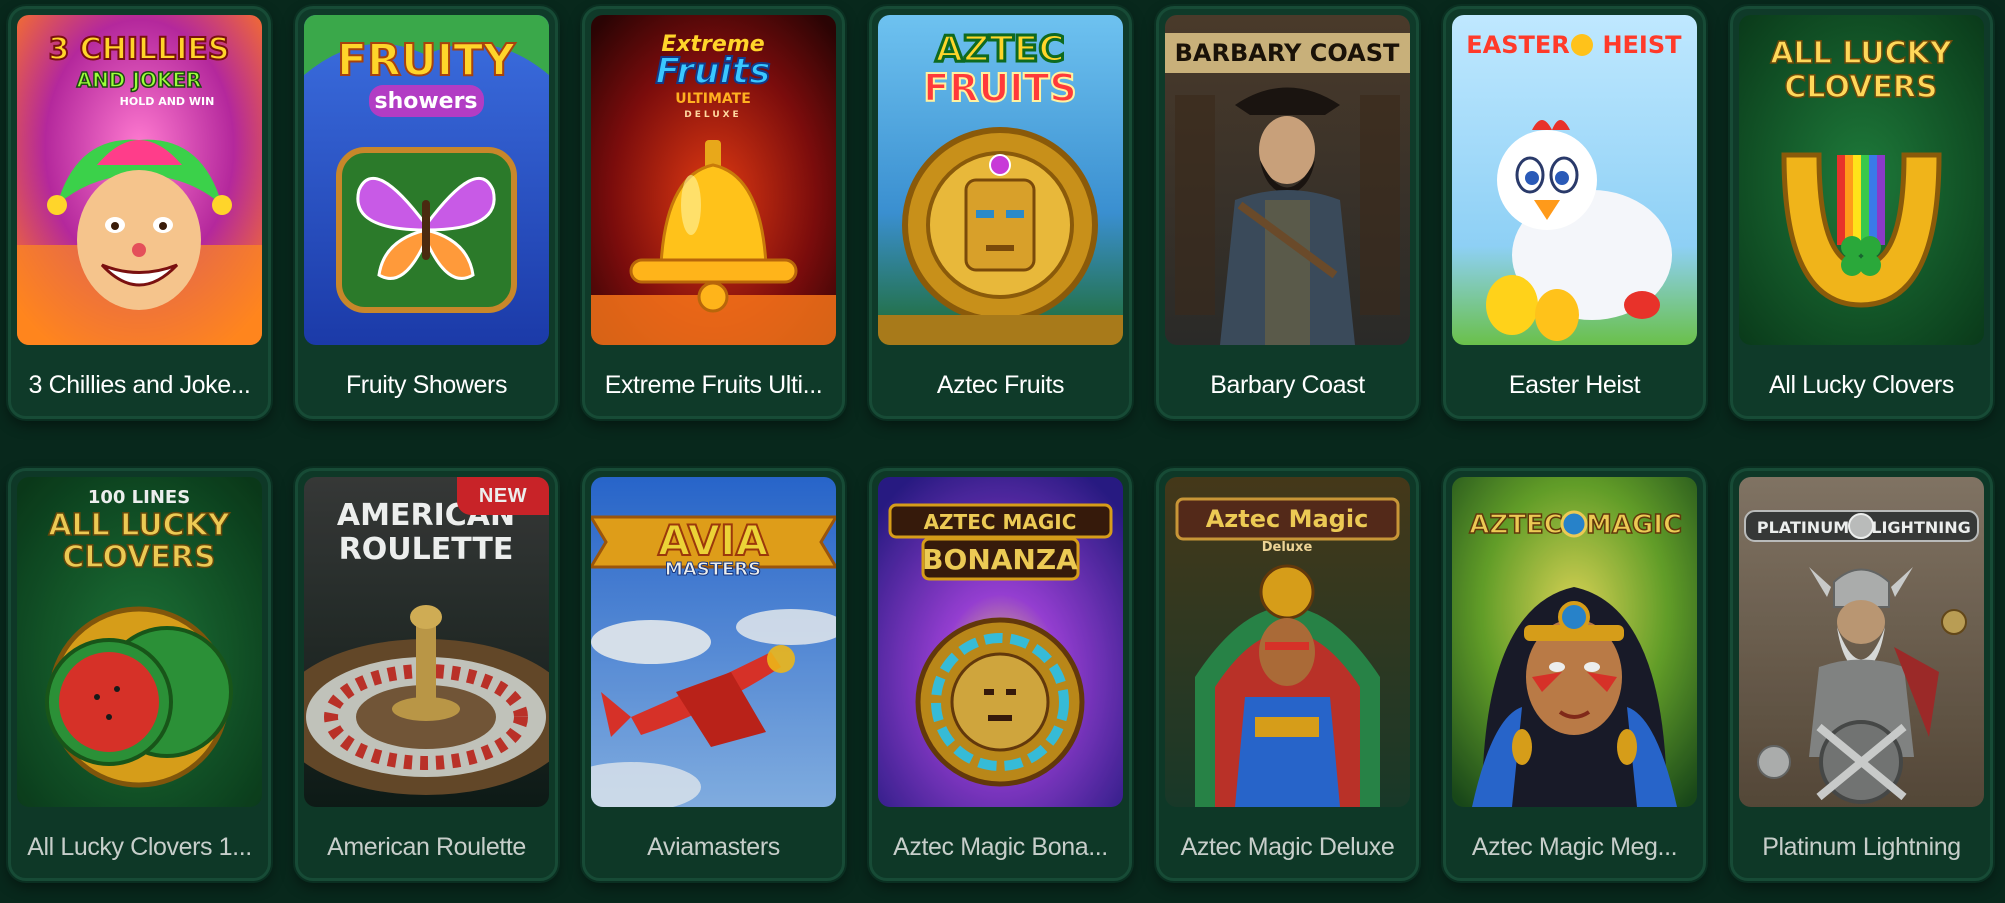  Describe the element at coordinates (1000, 180) in the screenshot. I see `game-thumbnail: AZTEC FRUITS` at that location.